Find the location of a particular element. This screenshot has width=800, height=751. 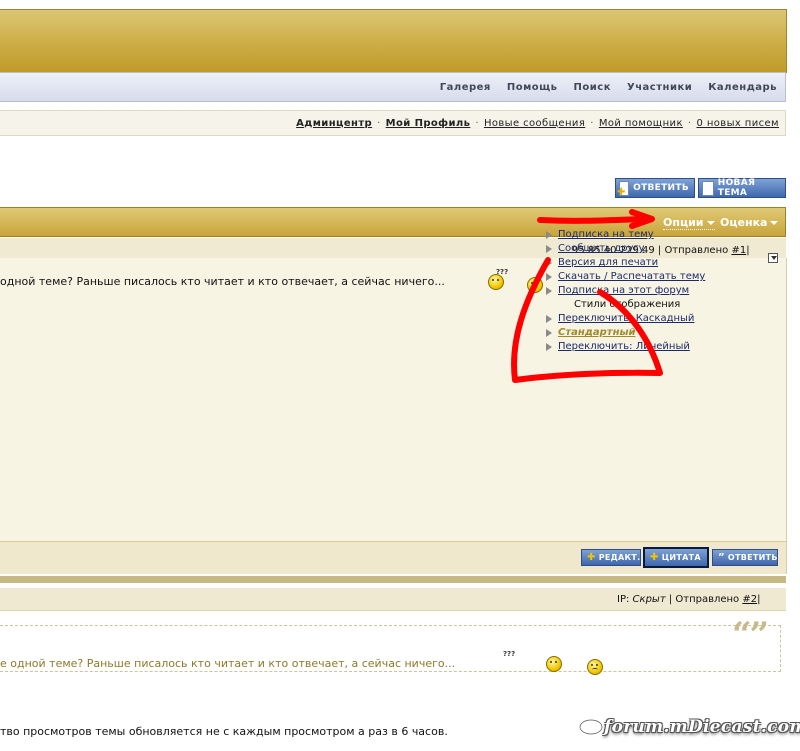

smiley-icon is located at coordinates (554, 664).